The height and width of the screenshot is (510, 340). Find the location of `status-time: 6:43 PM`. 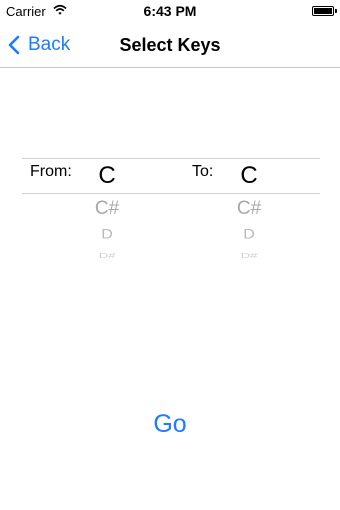

status-time: 6:43 PM is located at coordinates (170, 11).